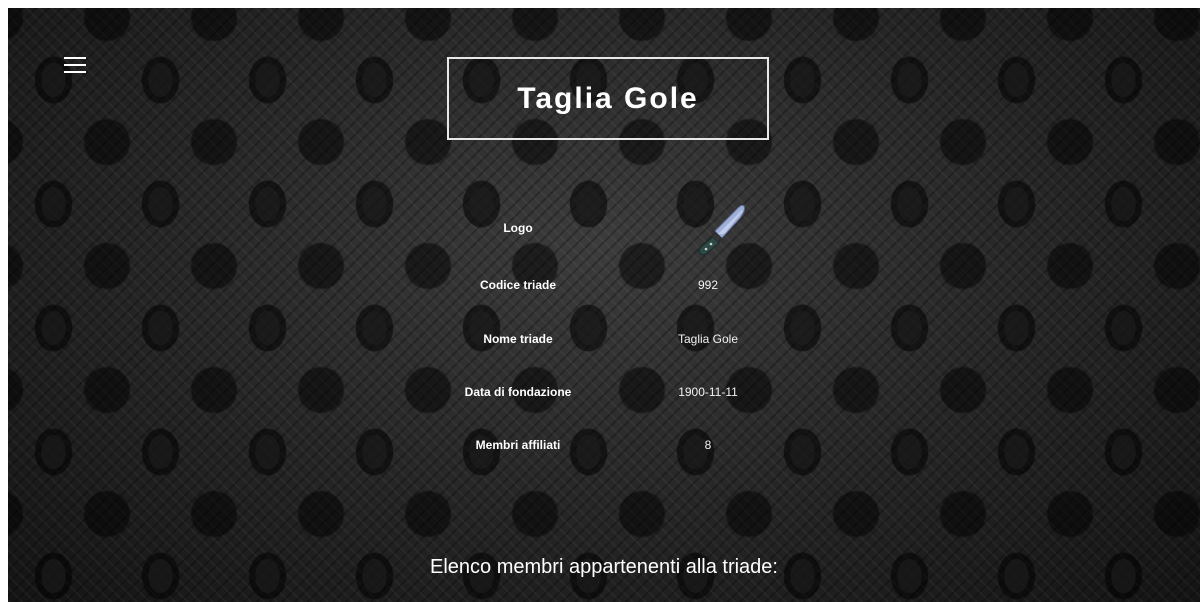  Describe the element at coordinates (608, 228) in the screenshot. I see `detail-row-logo: Logo` at that location.